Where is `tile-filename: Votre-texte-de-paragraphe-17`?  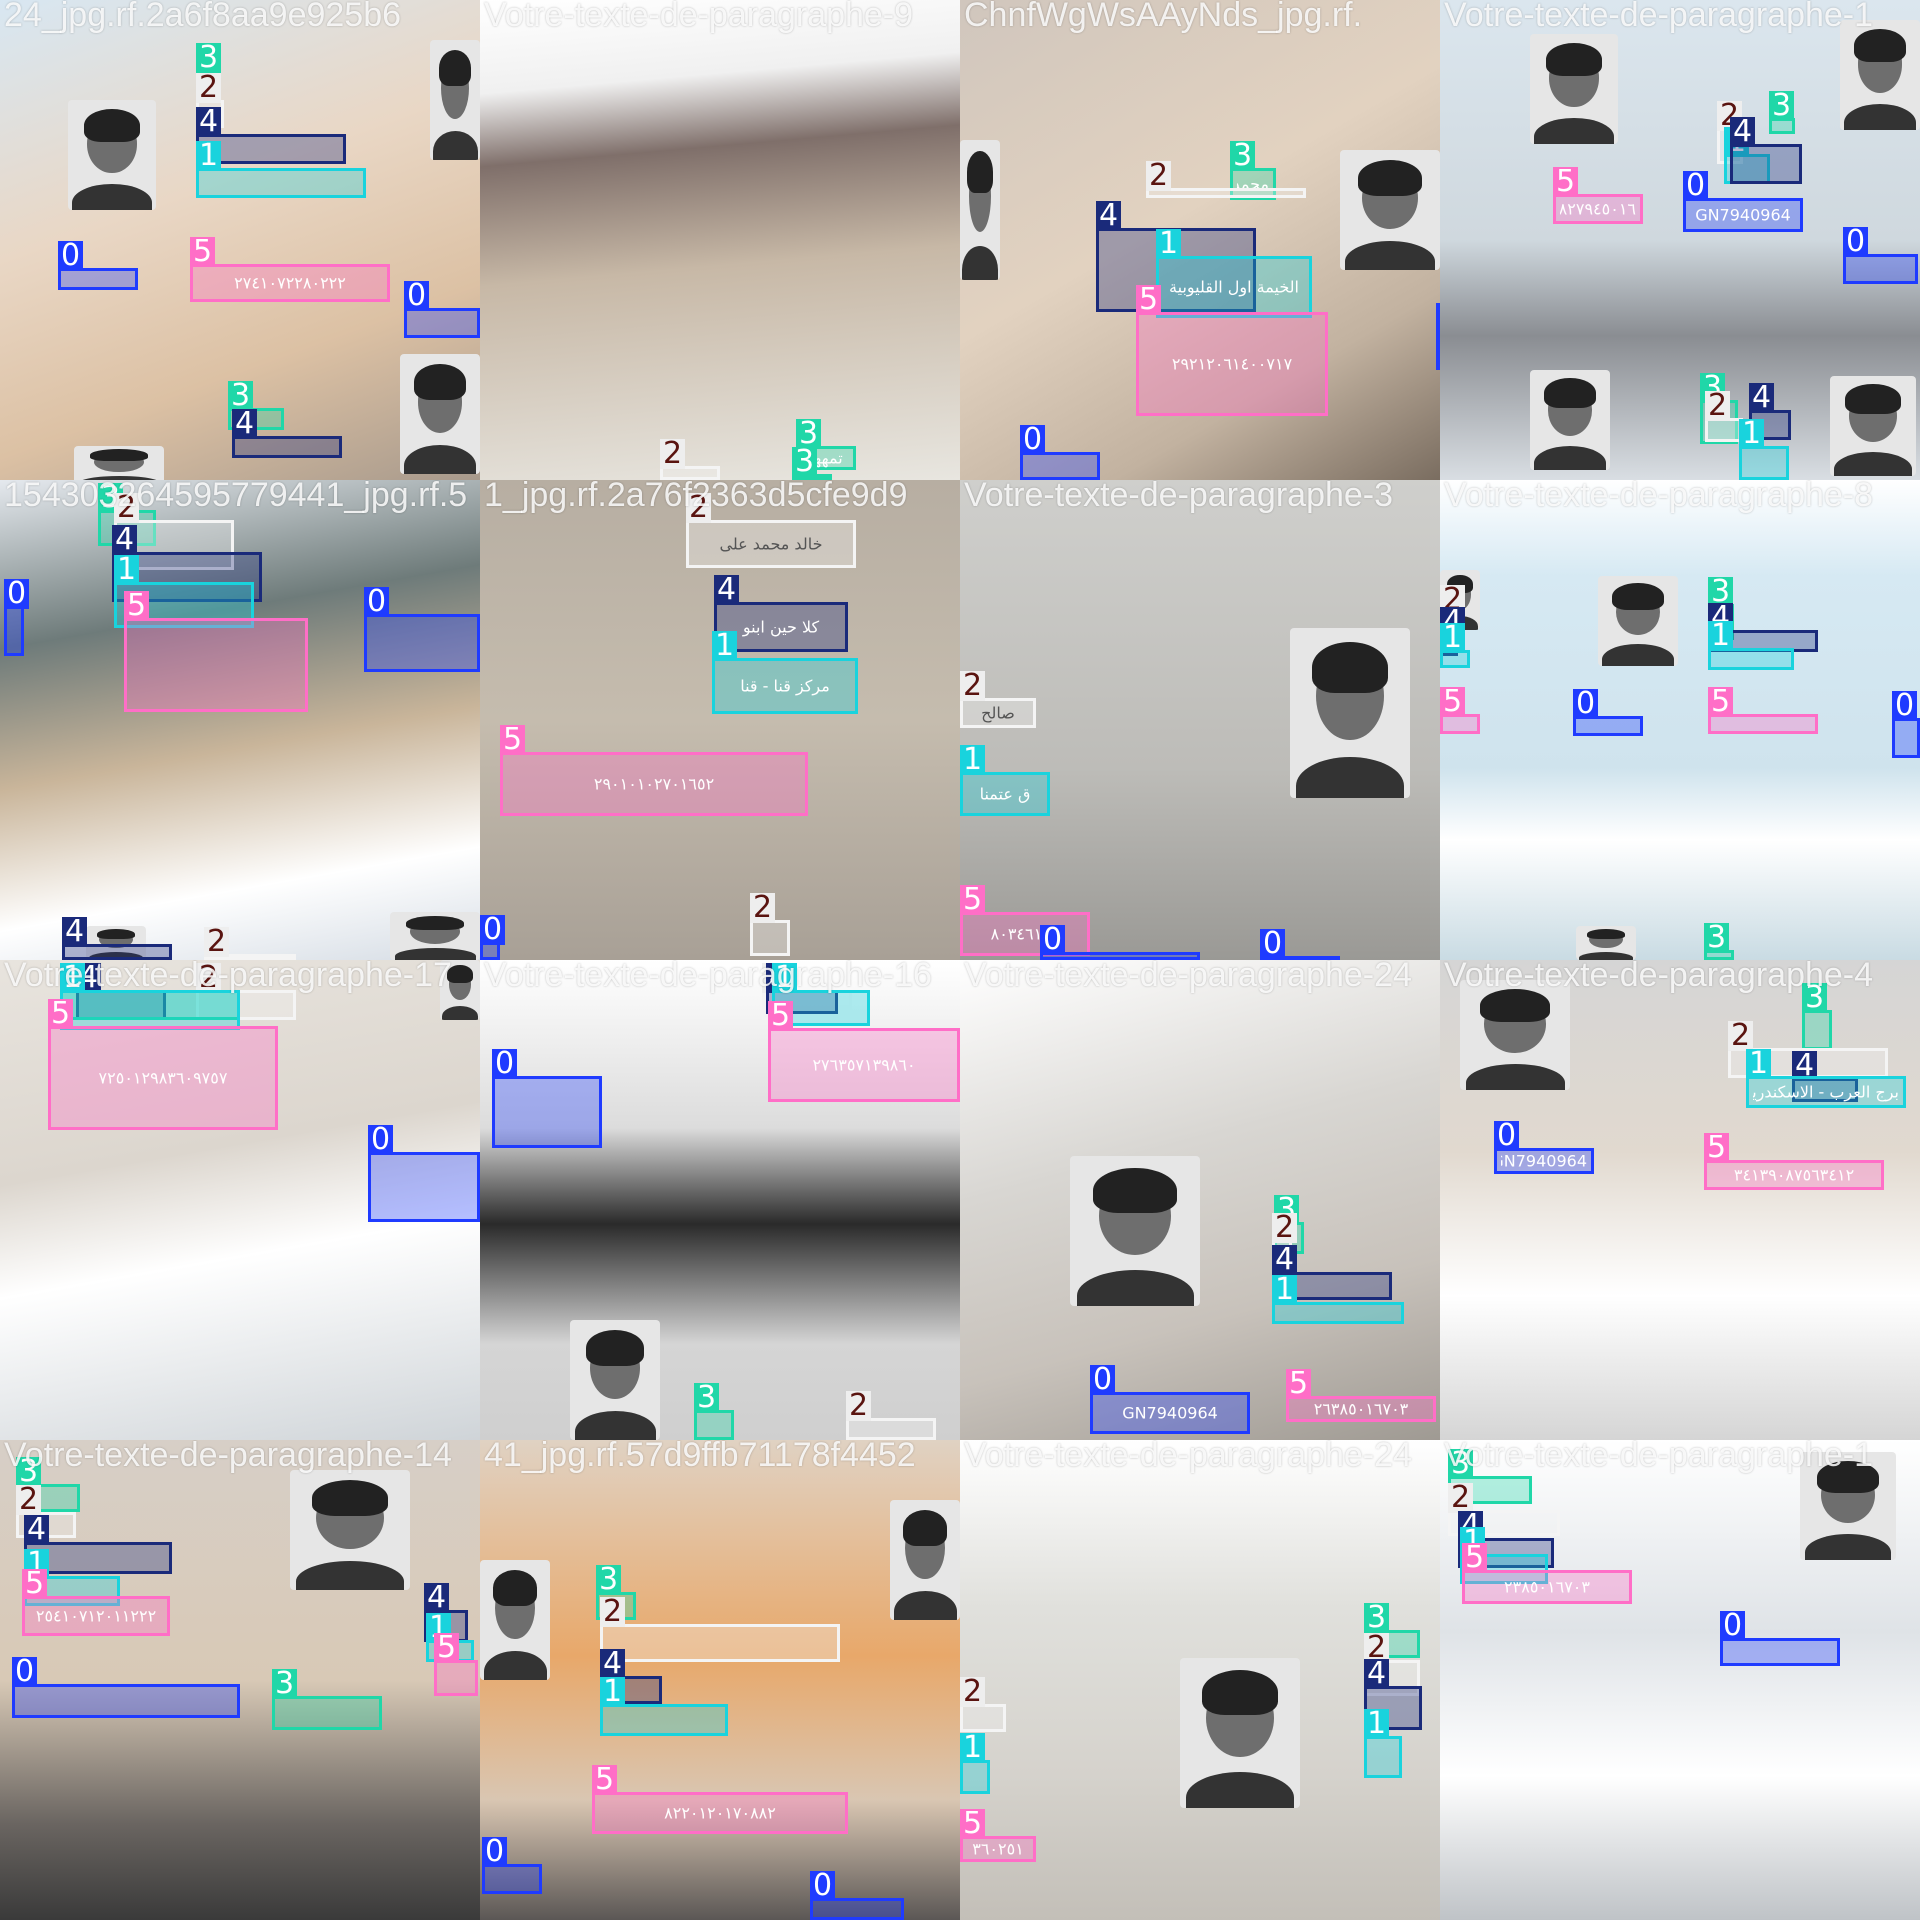 tile-filename: Votre-texte-de-paragraphe-17 is located at coordinates (228, 977).